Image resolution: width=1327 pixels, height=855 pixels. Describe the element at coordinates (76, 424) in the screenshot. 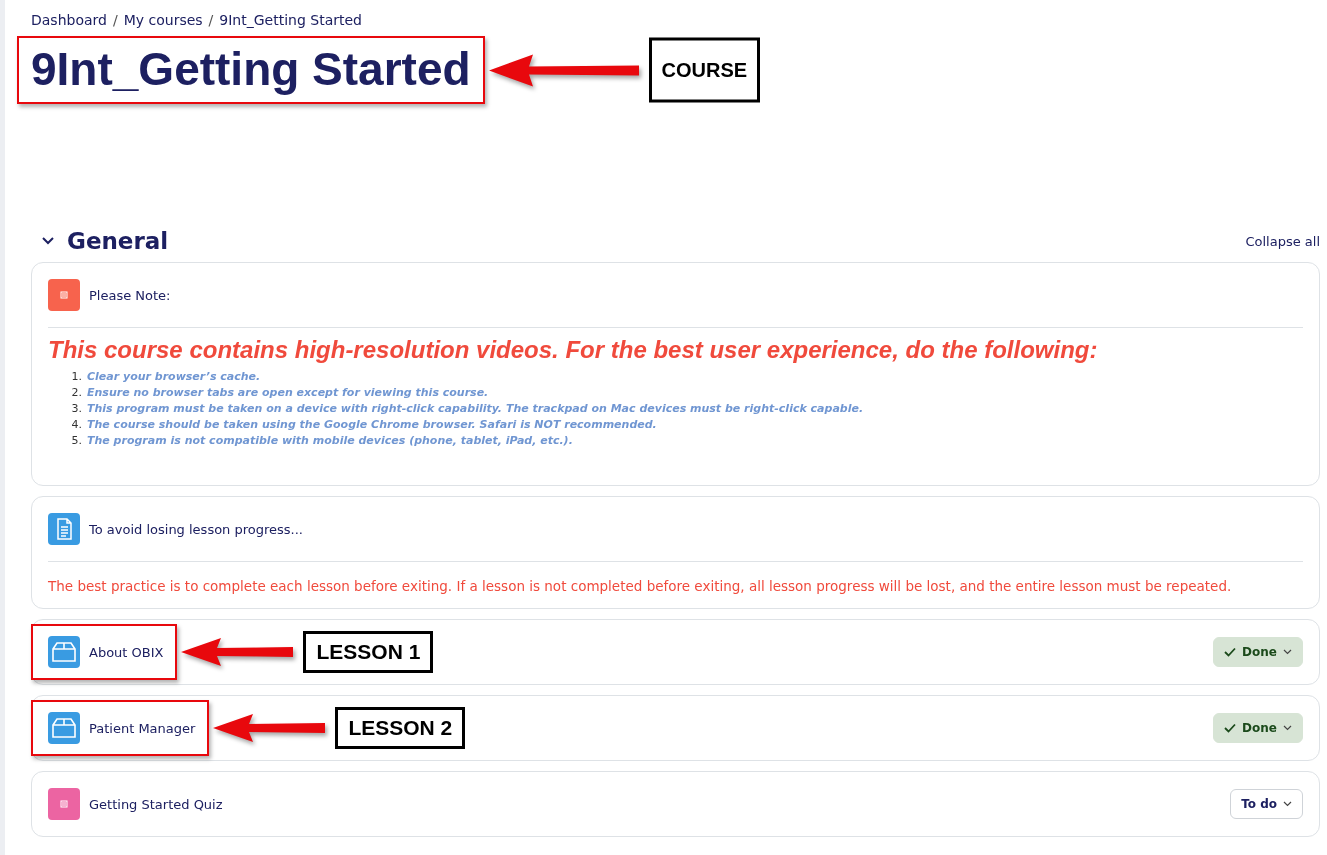

I see `list-number: 4.` at that location.